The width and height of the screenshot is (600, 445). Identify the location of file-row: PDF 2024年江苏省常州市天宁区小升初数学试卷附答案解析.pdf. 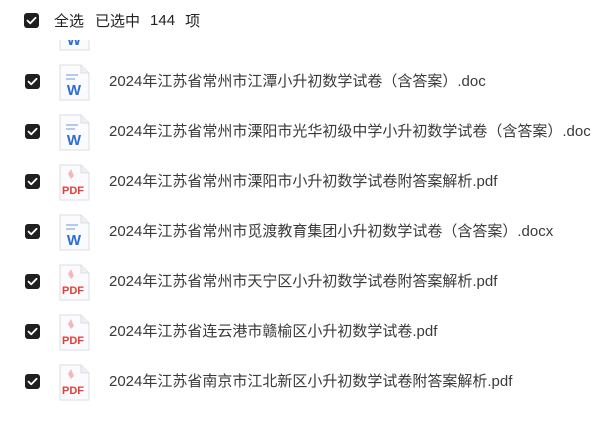
(300, 282).